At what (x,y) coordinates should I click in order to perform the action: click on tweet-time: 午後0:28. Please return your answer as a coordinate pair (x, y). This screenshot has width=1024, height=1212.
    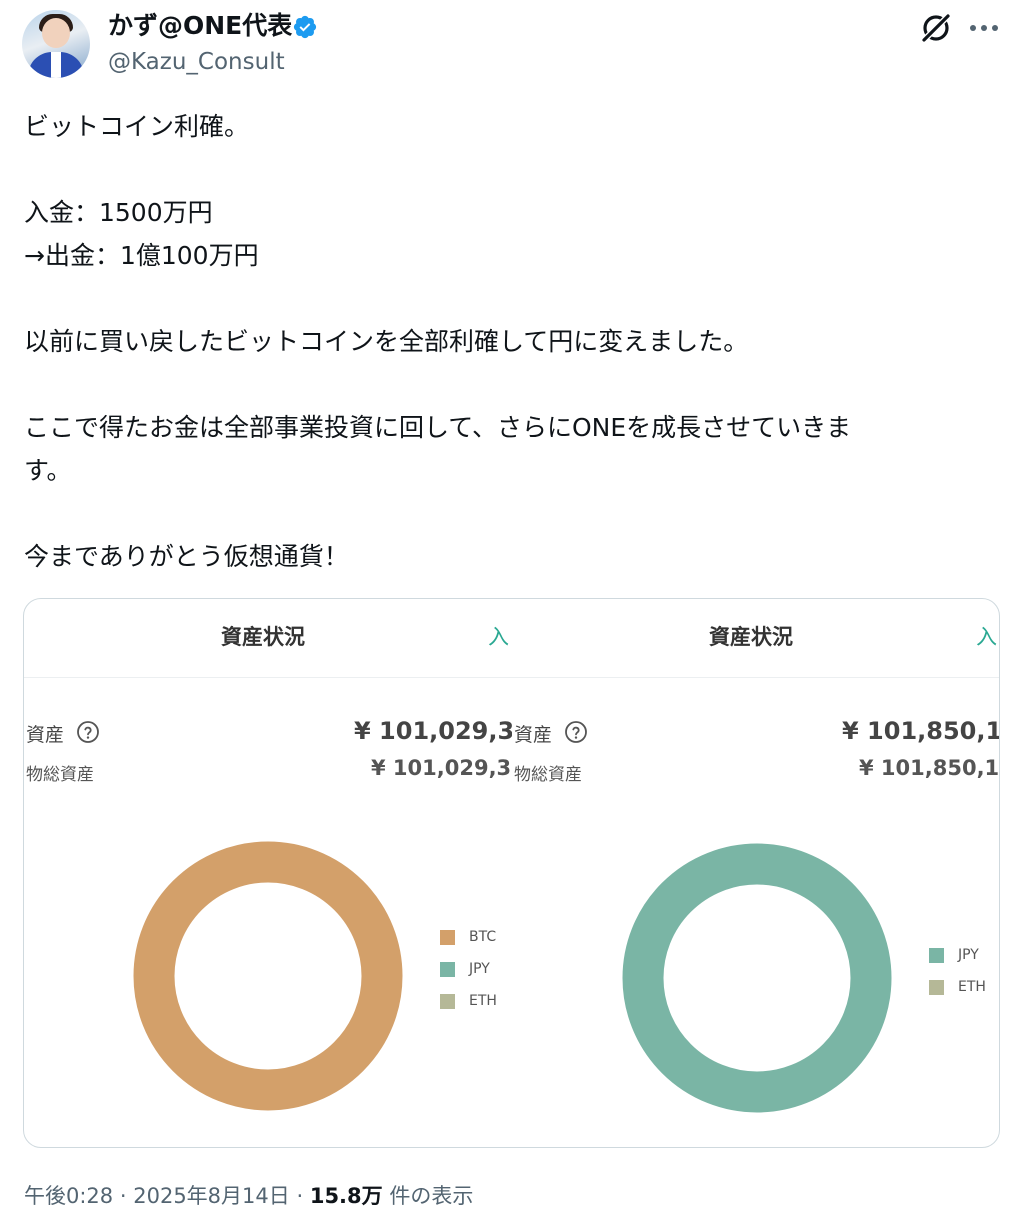
    Looking at the image, I should click on (68, 1196).